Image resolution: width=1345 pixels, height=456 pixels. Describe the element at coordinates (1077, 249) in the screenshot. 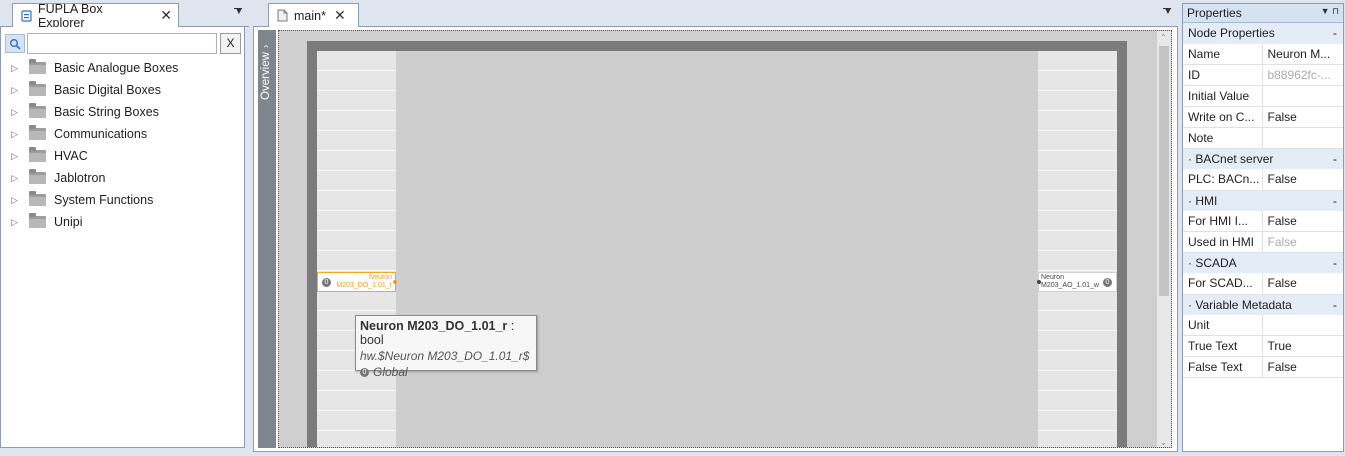

I see `output-column` at that location.